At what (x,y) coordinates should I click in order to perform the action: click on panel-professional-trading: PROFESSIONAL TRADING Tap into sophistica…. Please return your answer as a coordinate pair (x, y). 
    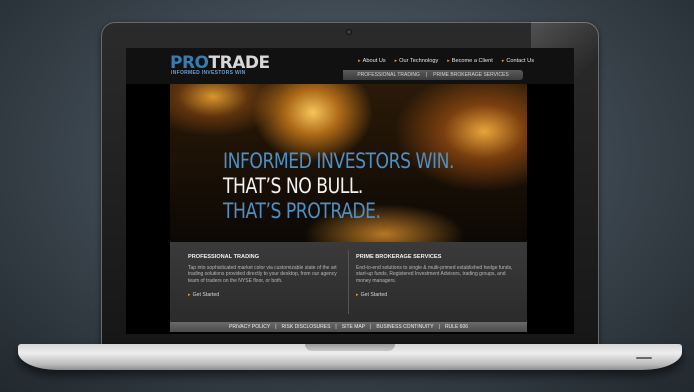
    Looking at the image, I should click on (268, 276).